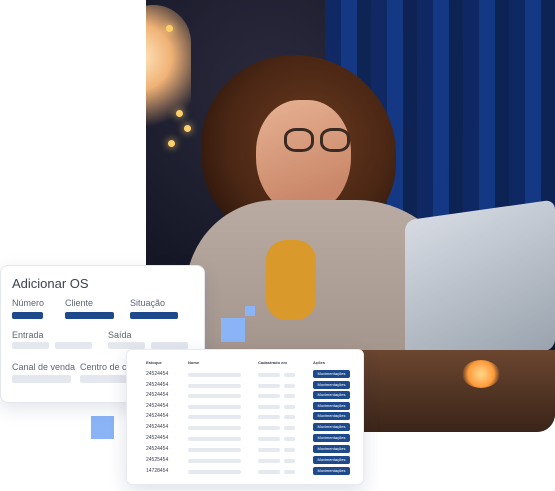  Describe the element at coordinates (154, 315) in the screenshot. I see `situacao-select` at that location.